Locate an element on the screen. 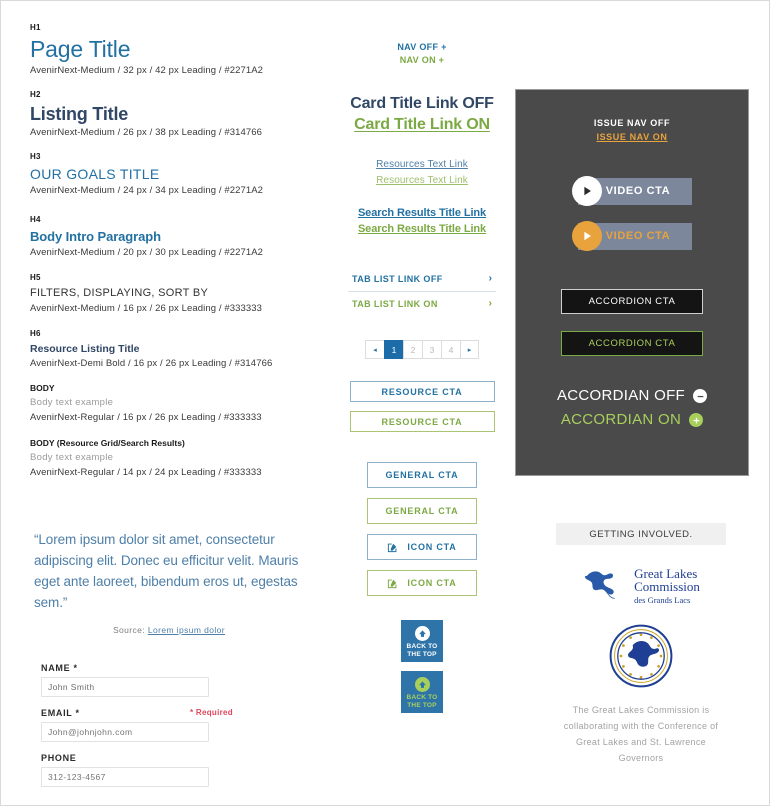 The height and width of the screenshot is (808, 772). quote-source: Source: Lorem ipsum dolor is located at coordinates (169, 630).